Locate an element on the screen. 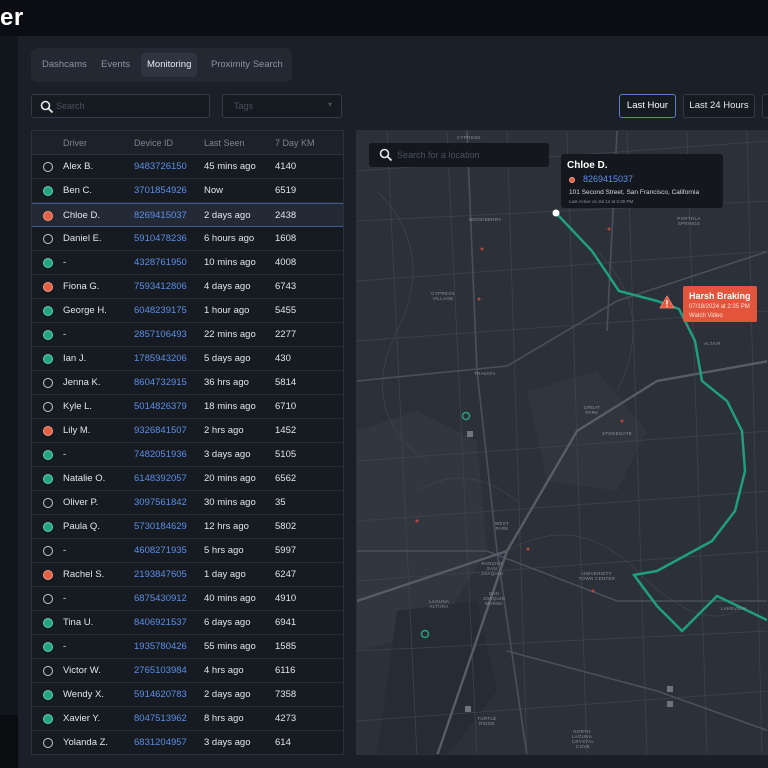  seven-day-km: 7358 is located at coordinates (286, 694).